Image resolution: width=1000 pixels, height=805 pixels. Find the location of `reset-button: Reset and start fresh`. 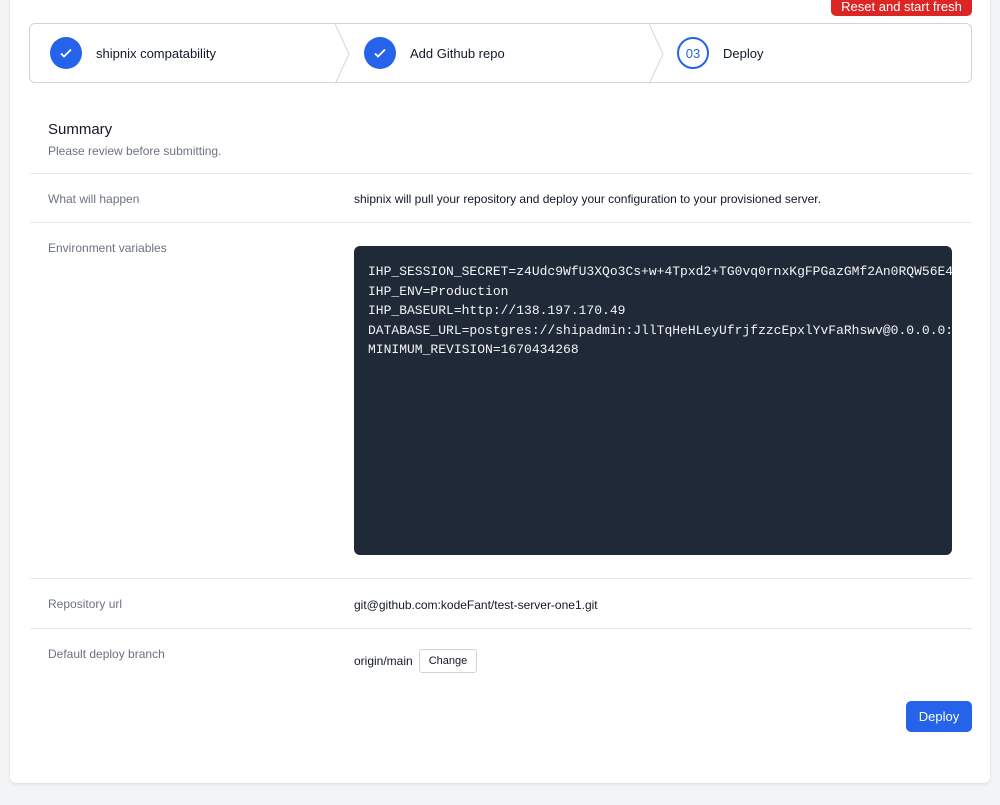

reset-button: Reset and start fresh is located at coordinates (901, 8).